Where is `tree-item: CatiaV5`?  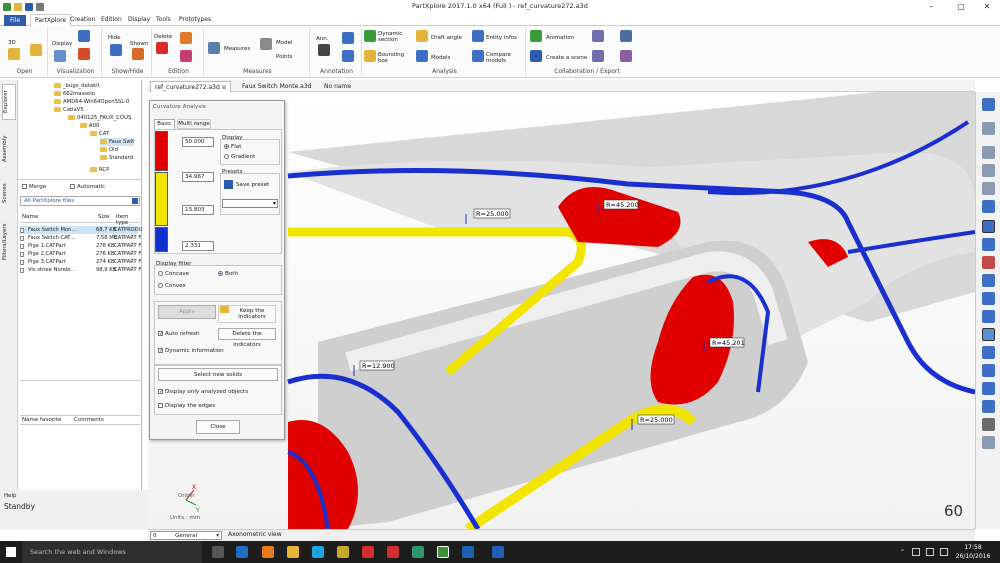
tree-item: CatiaV5 is located at coordinates (69, 110).